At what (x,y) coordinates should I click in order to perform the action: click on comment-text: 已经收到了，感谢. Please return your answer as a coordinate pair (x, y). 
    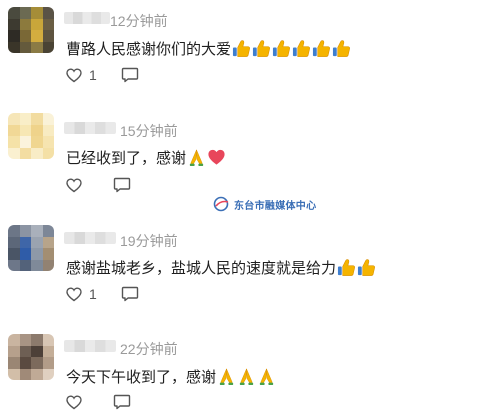
    Looking at the image, I should click on (146, 157).